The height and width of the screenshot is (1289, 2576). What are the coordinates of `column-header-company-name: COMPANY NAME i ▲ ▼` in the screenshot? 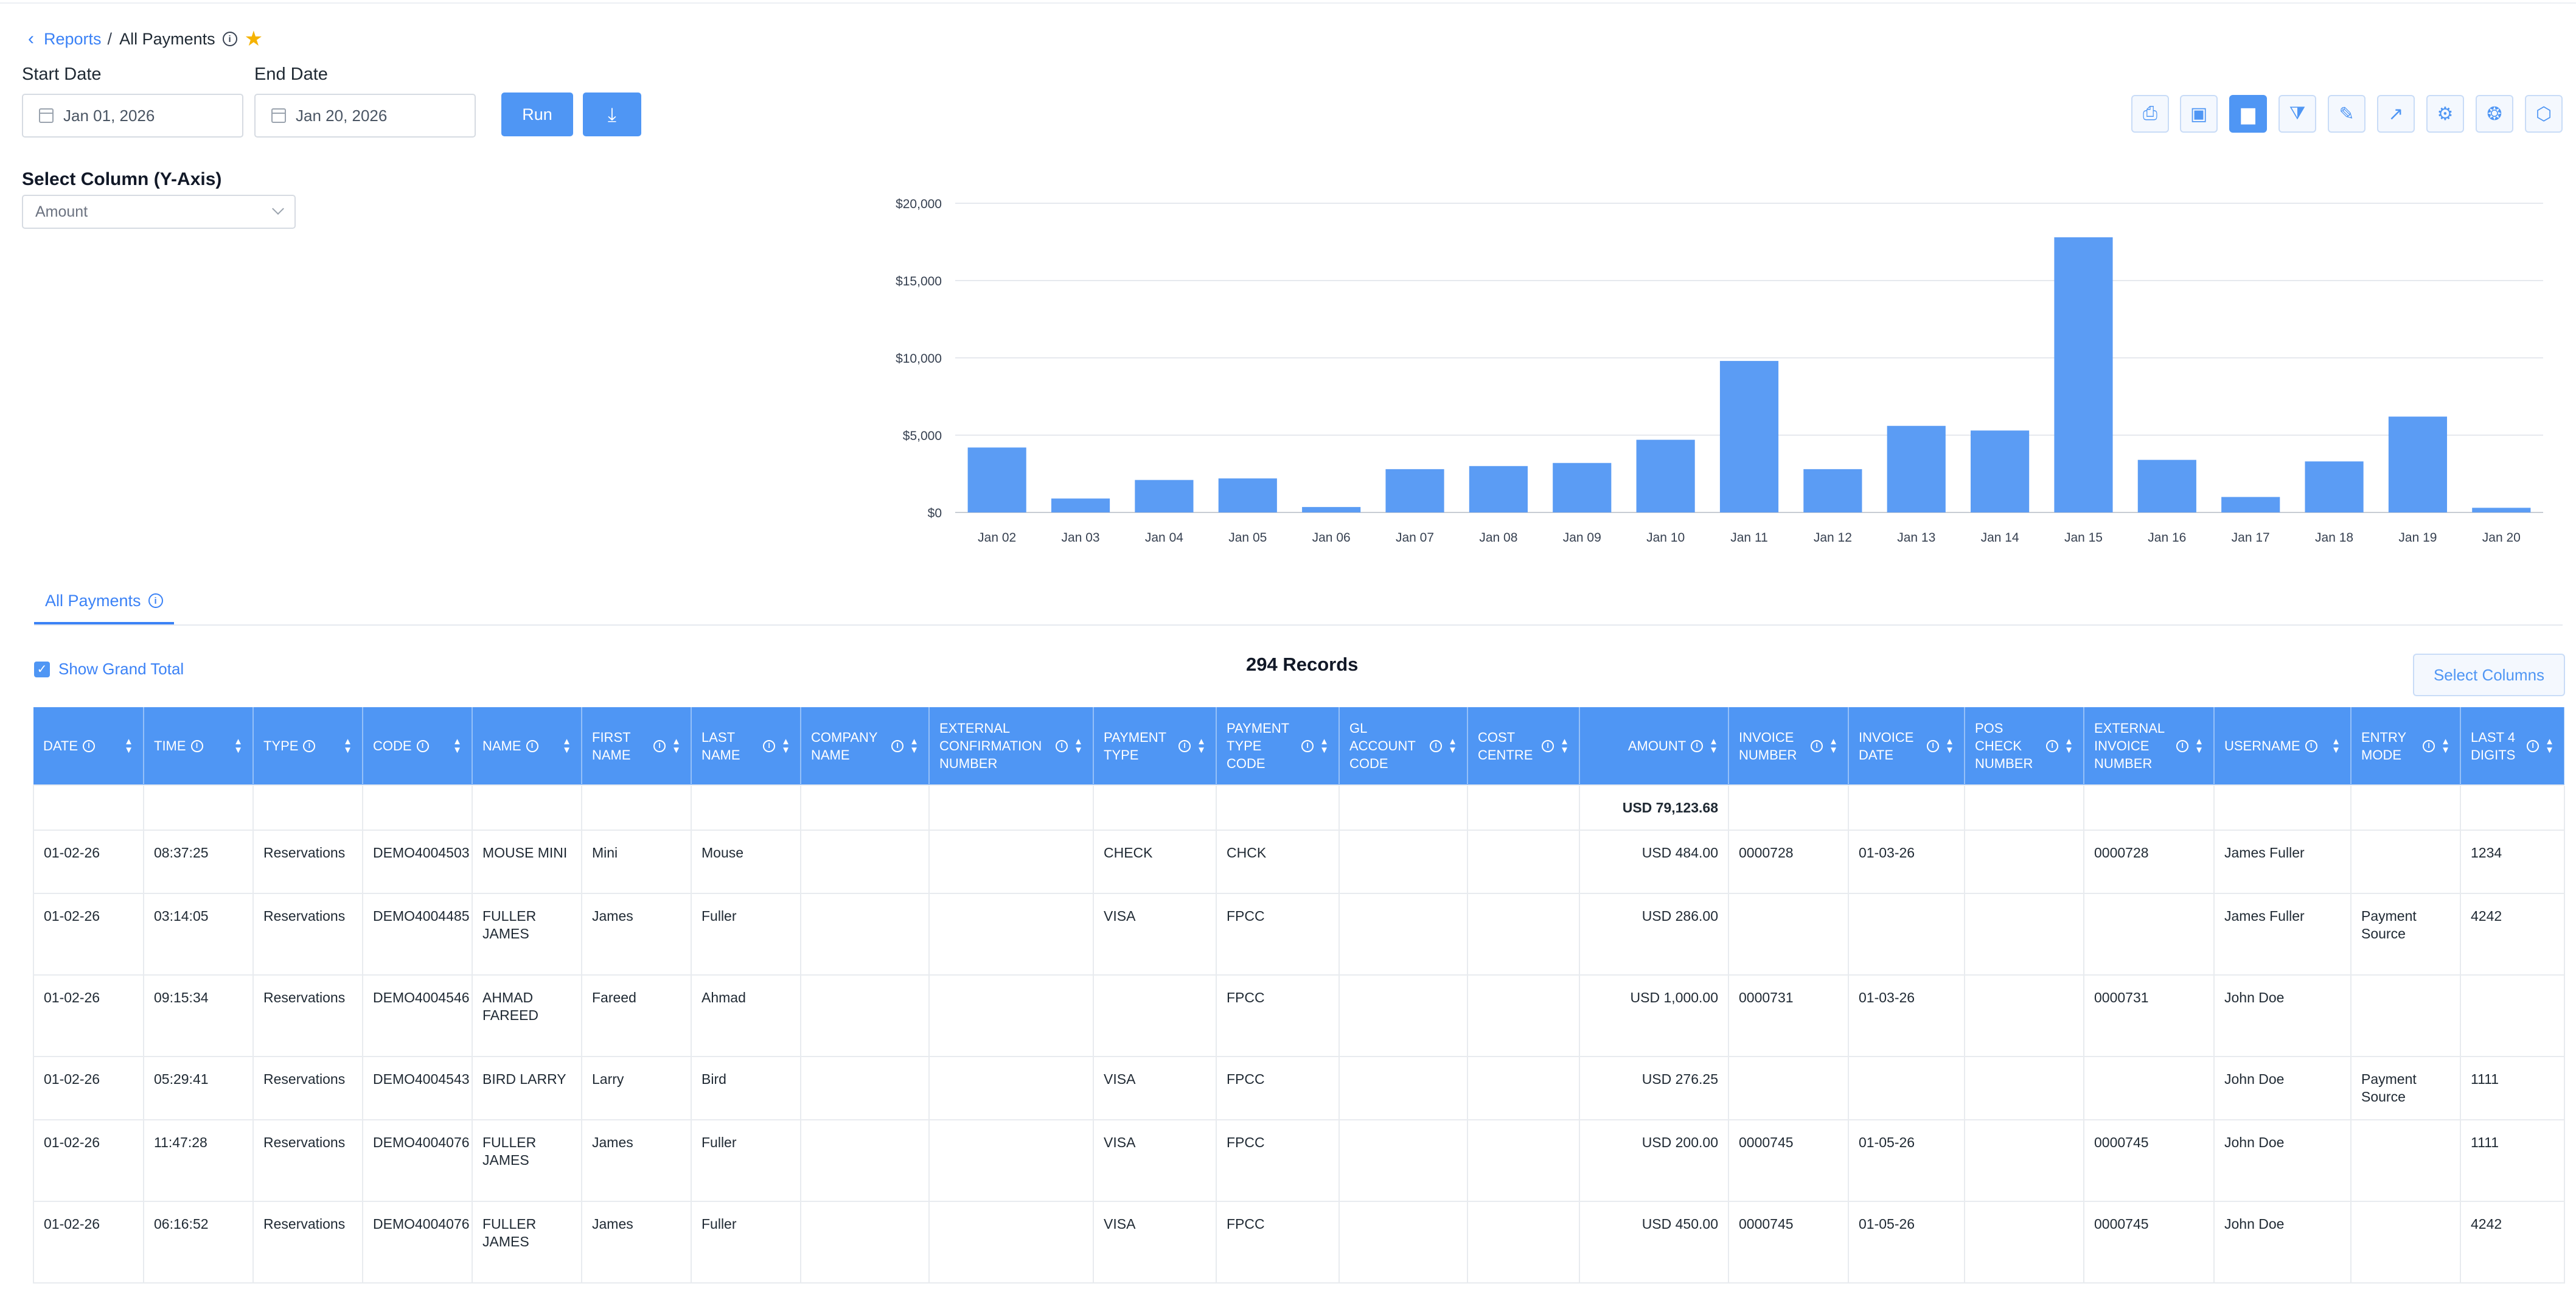 It's located at (865, 746).